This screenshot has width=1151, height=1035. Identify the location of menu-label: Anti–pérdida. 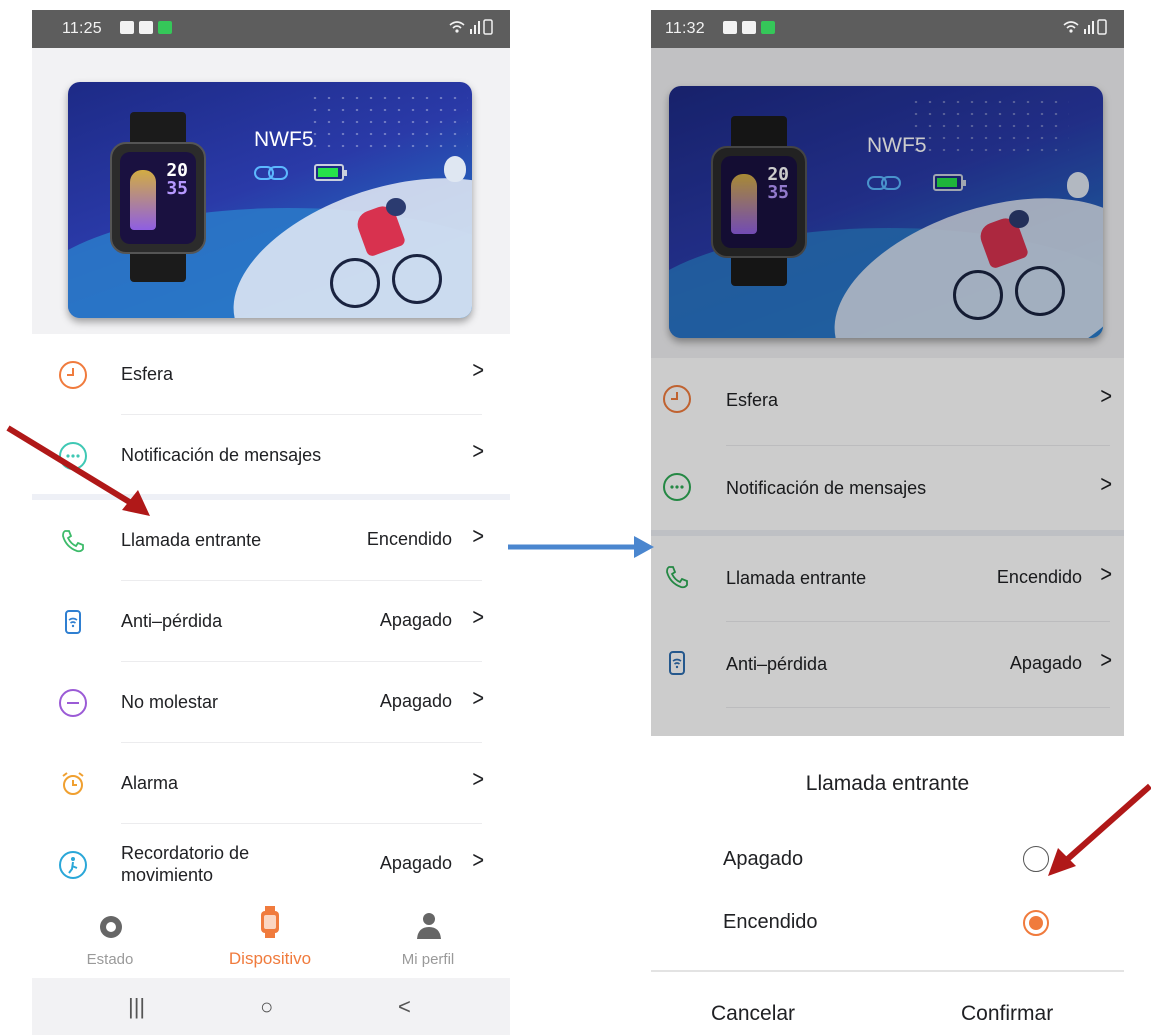
(172, 621).